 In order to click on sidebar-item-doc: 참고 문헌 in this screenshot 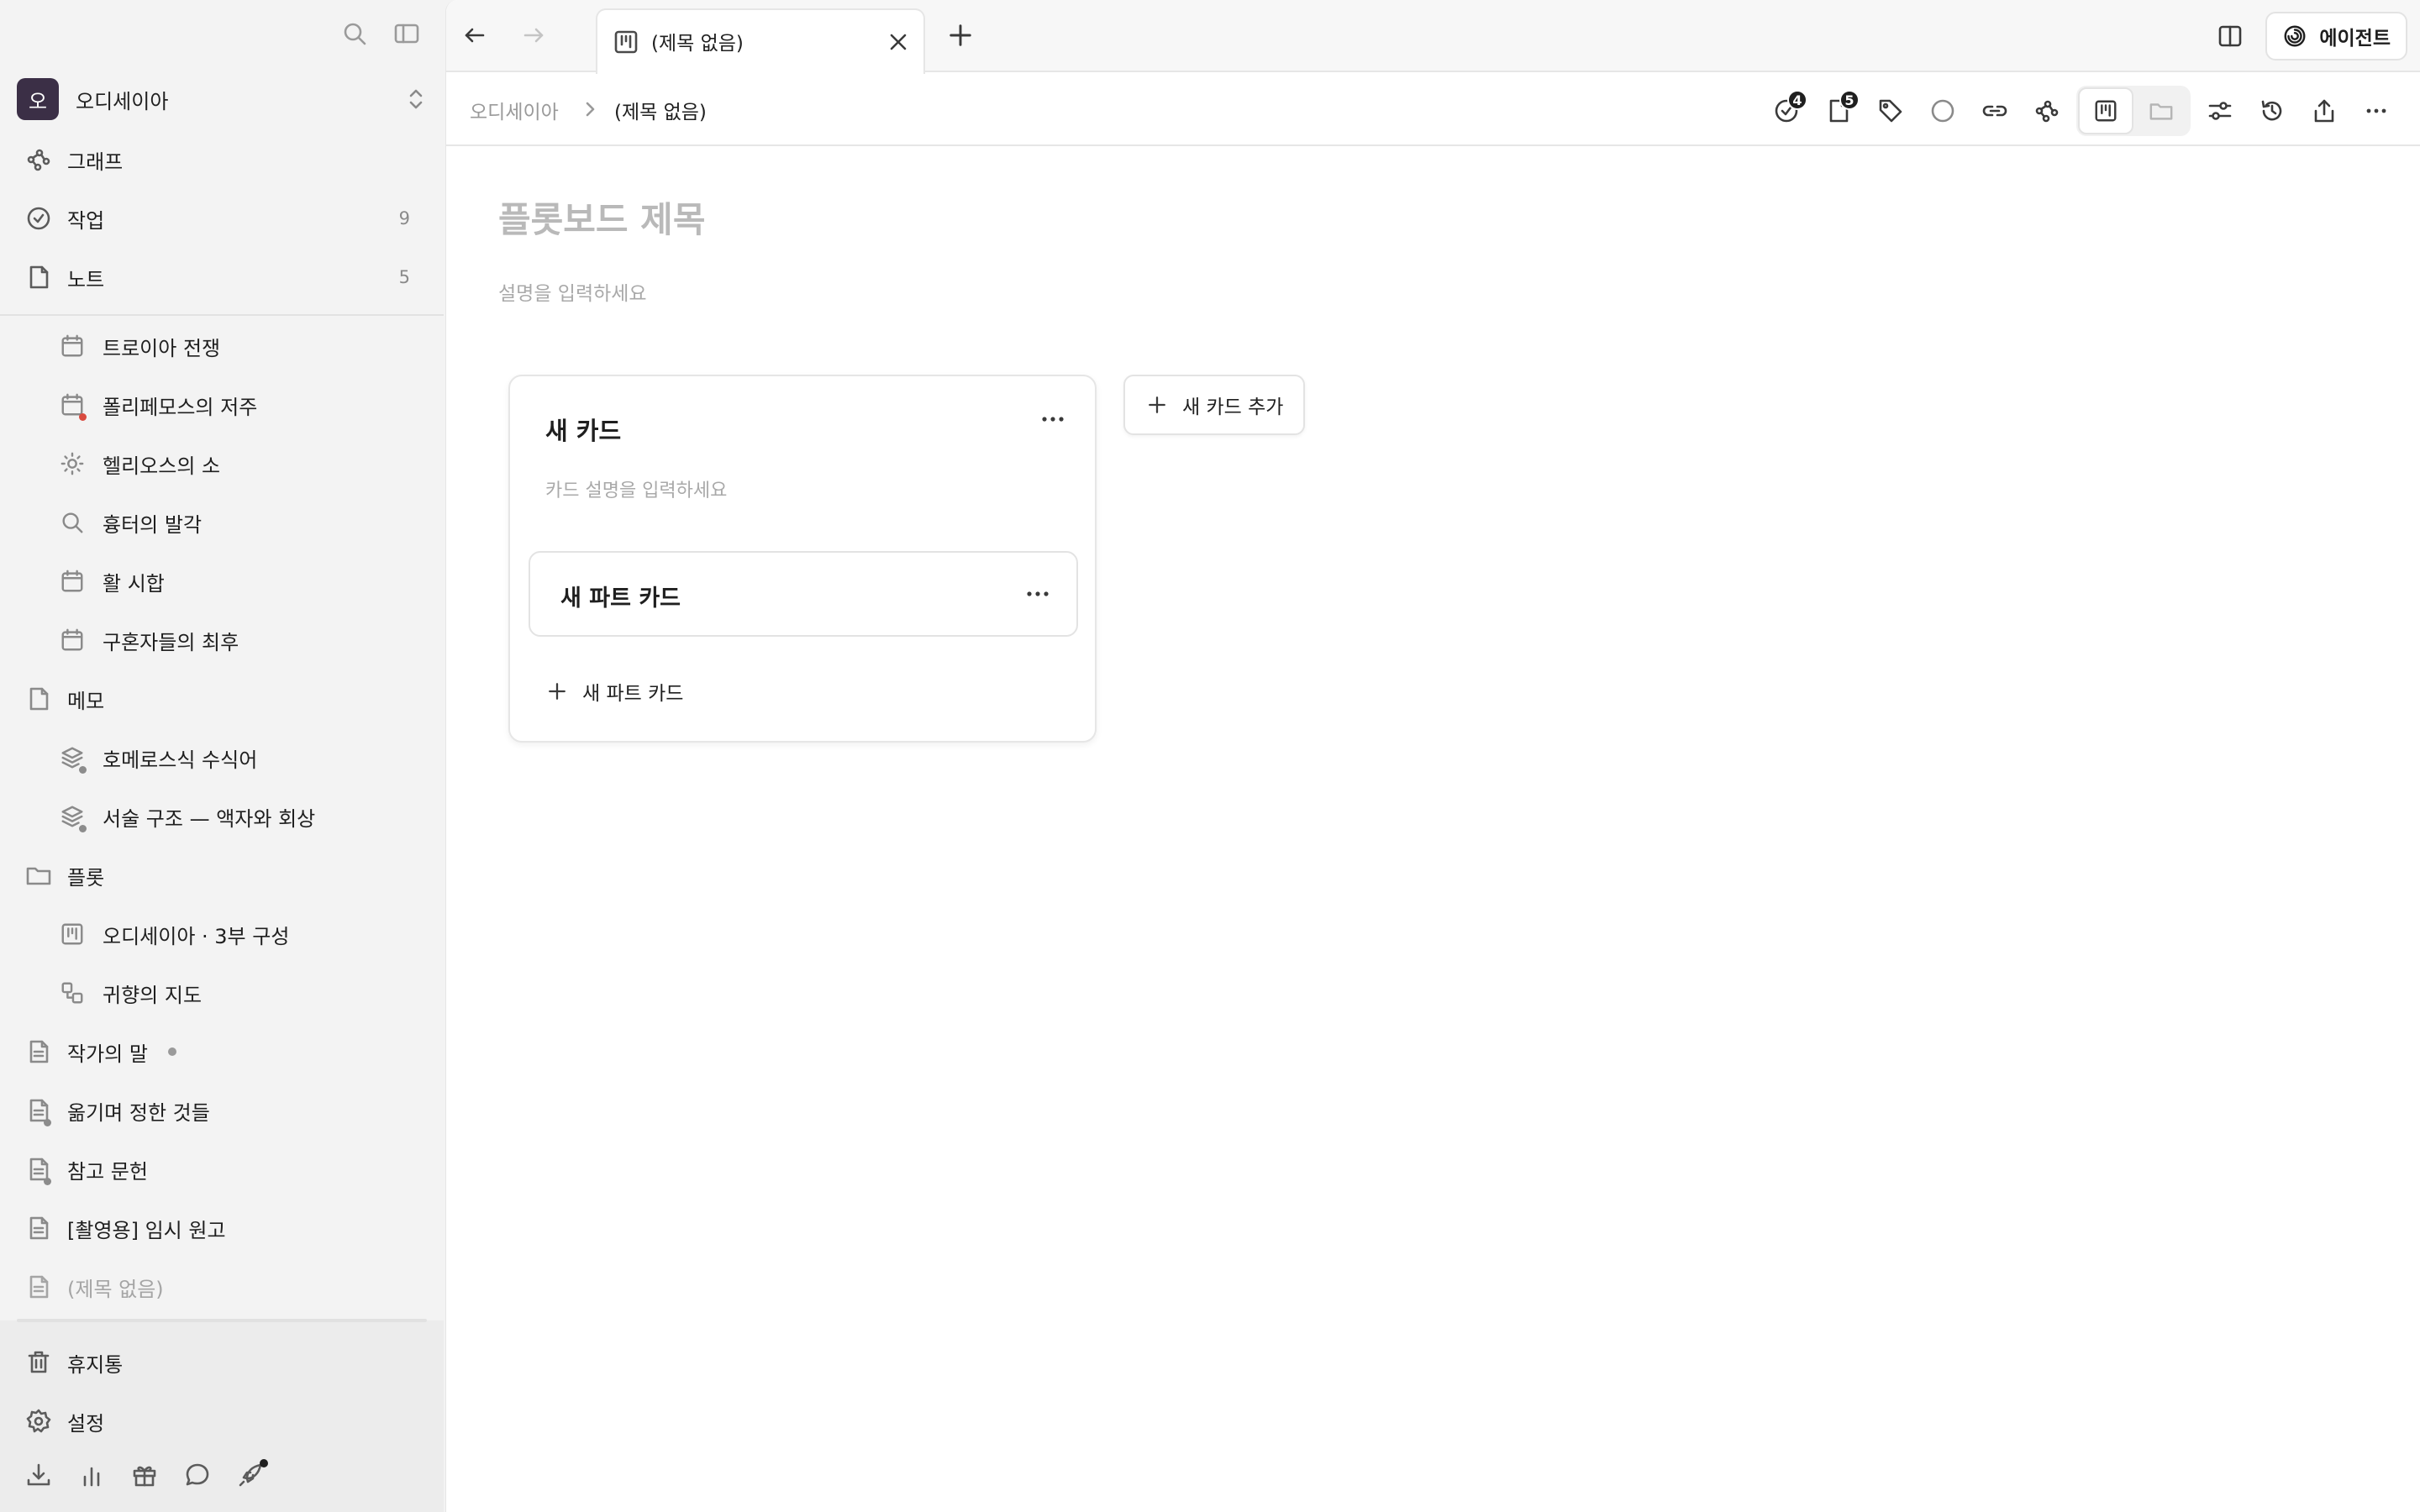, I will do `click(222, 1169)`.